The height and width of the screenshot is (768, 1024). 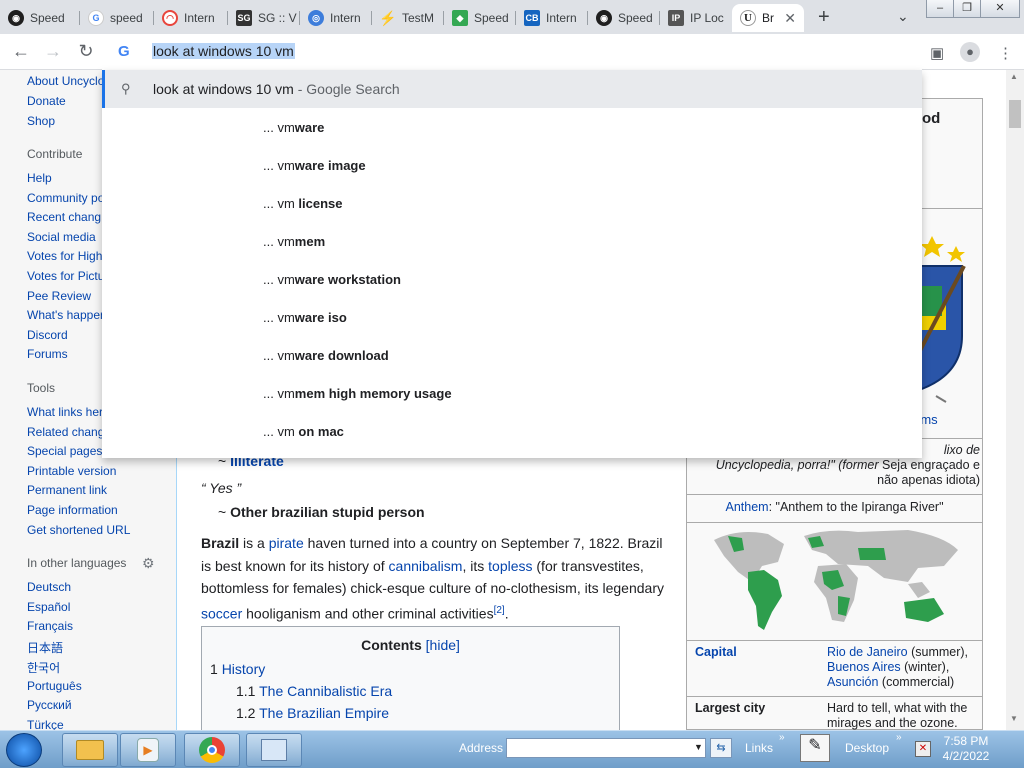 What do you see at coordinates (286, 543) in the screenshot?
I see `pirate-link: pirate` at bounding box center [286, 543].